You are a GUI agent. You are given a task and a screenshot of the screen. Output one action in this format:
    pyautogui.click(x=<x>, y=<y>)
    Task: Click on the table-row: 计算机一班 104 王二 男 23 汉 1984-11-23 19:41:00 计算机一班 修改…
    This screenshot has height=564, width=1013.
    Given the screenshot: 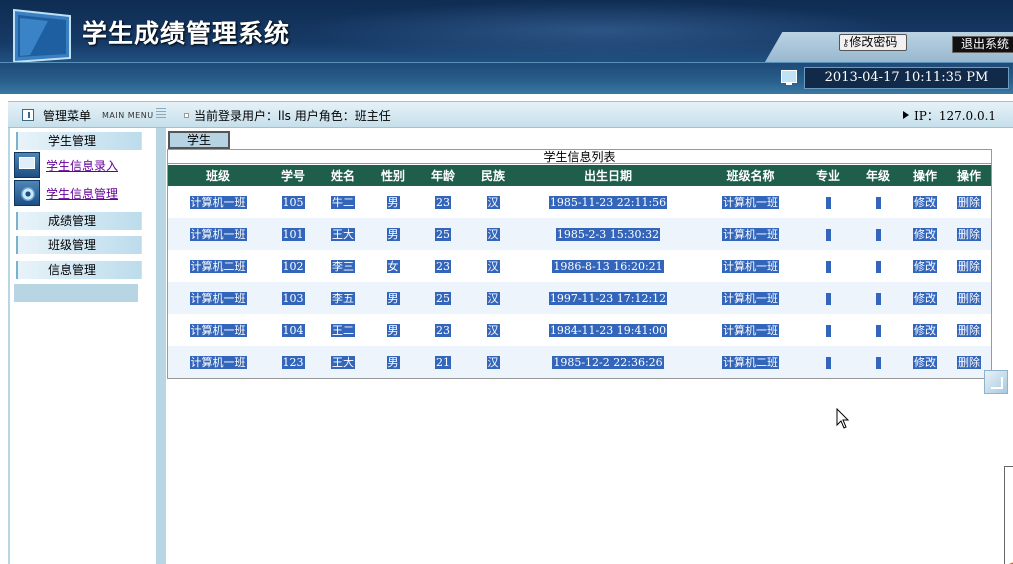 What is the action you would take?
    pyautogui.click(x=579, y=330)
    